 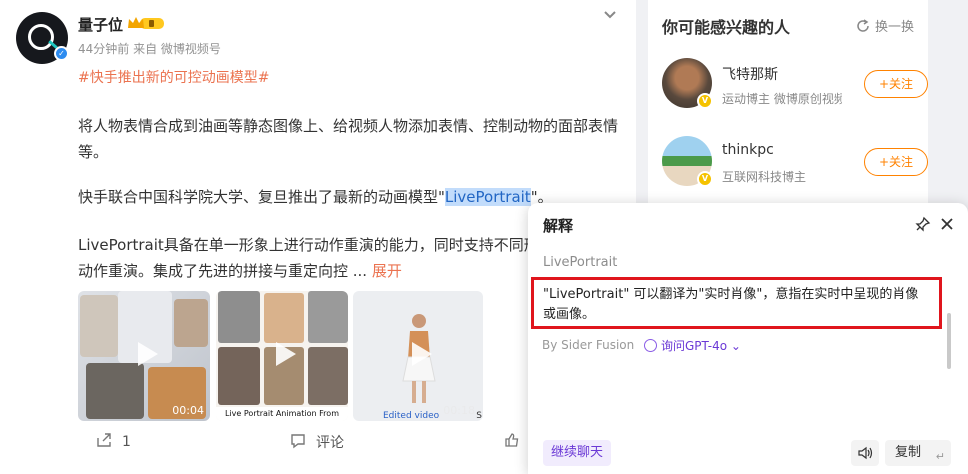 What do you see at coordinates (487, 197) in the screenshot?
I see `selected-text: LivePortrait` at bounding box center [487, 197].